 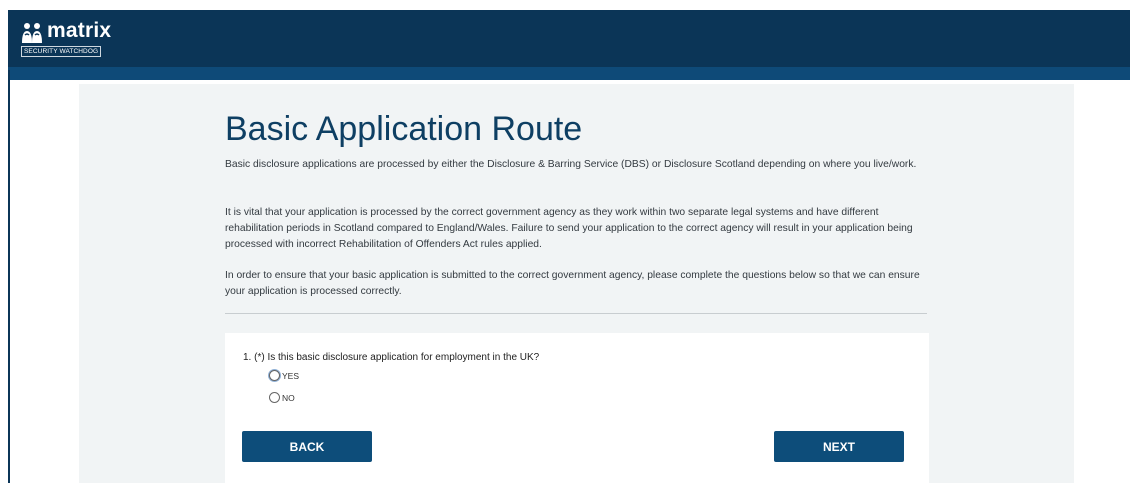 I want to click on back-button: BACK, so click(x=307, y=446).